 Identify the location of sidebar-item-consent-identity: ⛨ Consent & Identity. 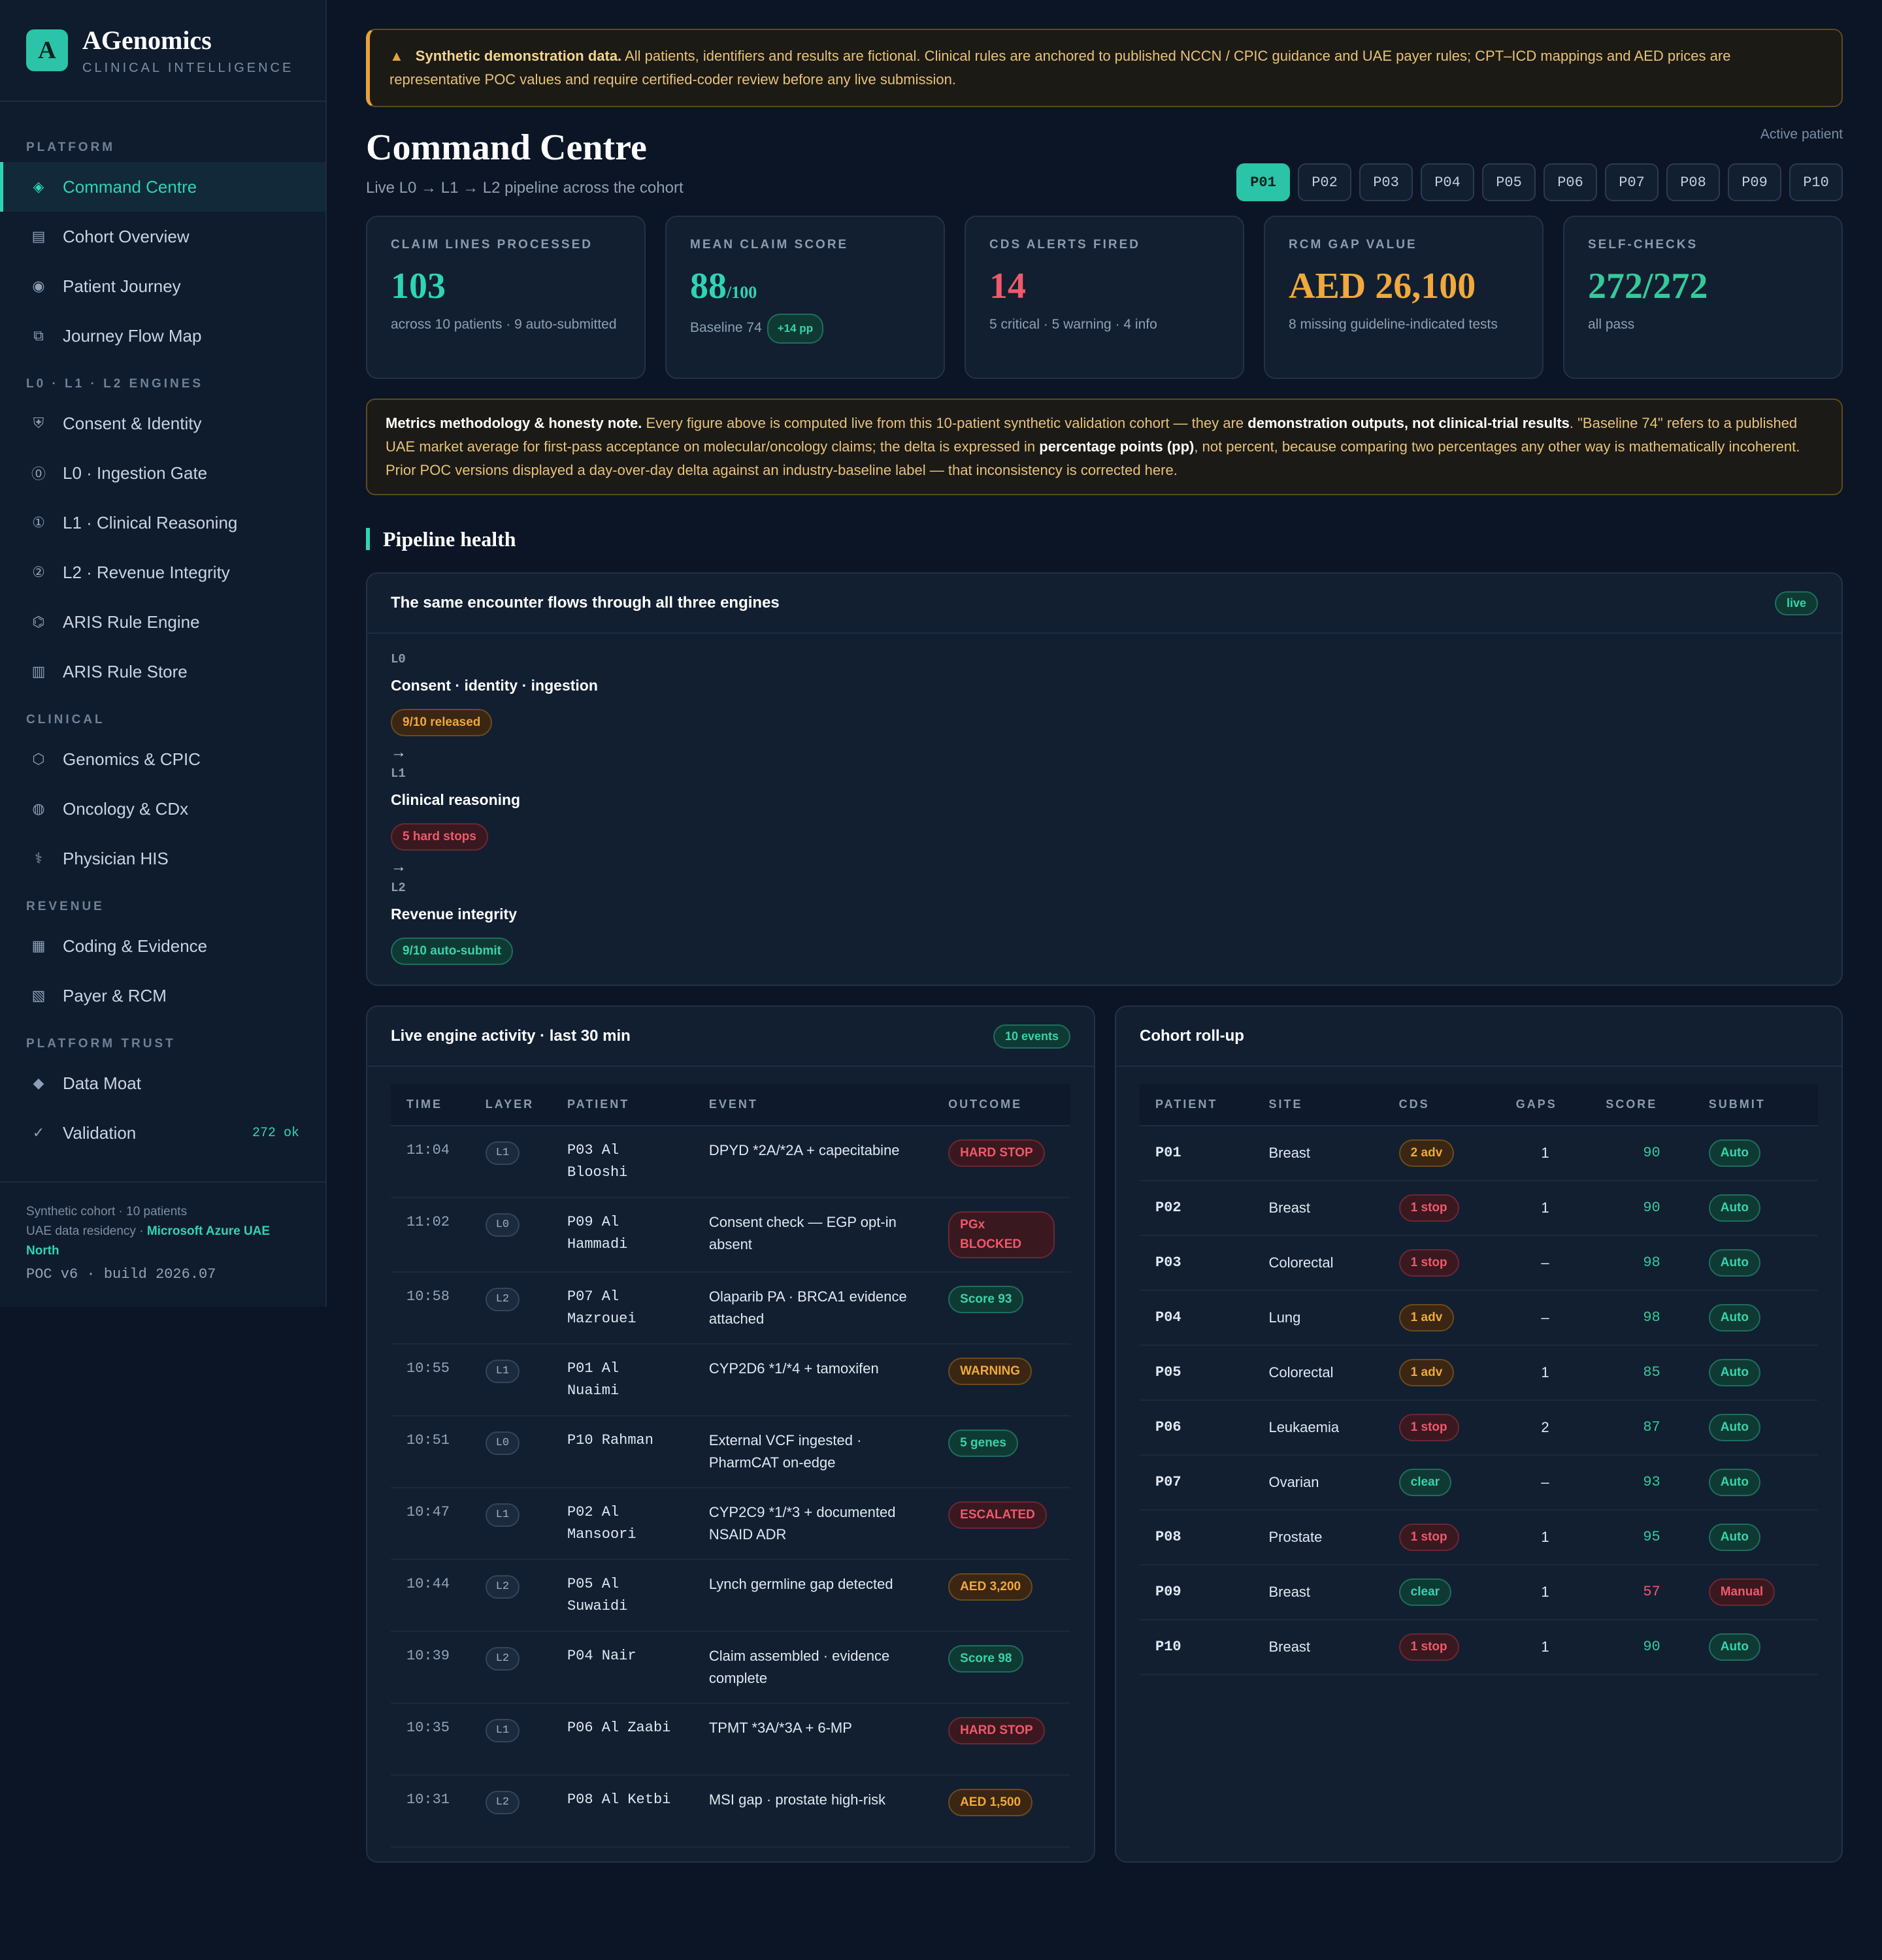
(162, 423).